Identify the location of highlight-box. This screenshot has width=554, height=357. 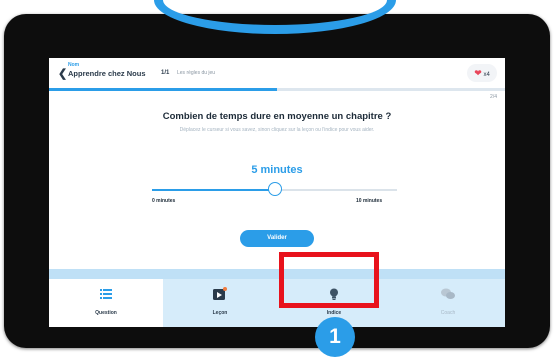
(329, 280).